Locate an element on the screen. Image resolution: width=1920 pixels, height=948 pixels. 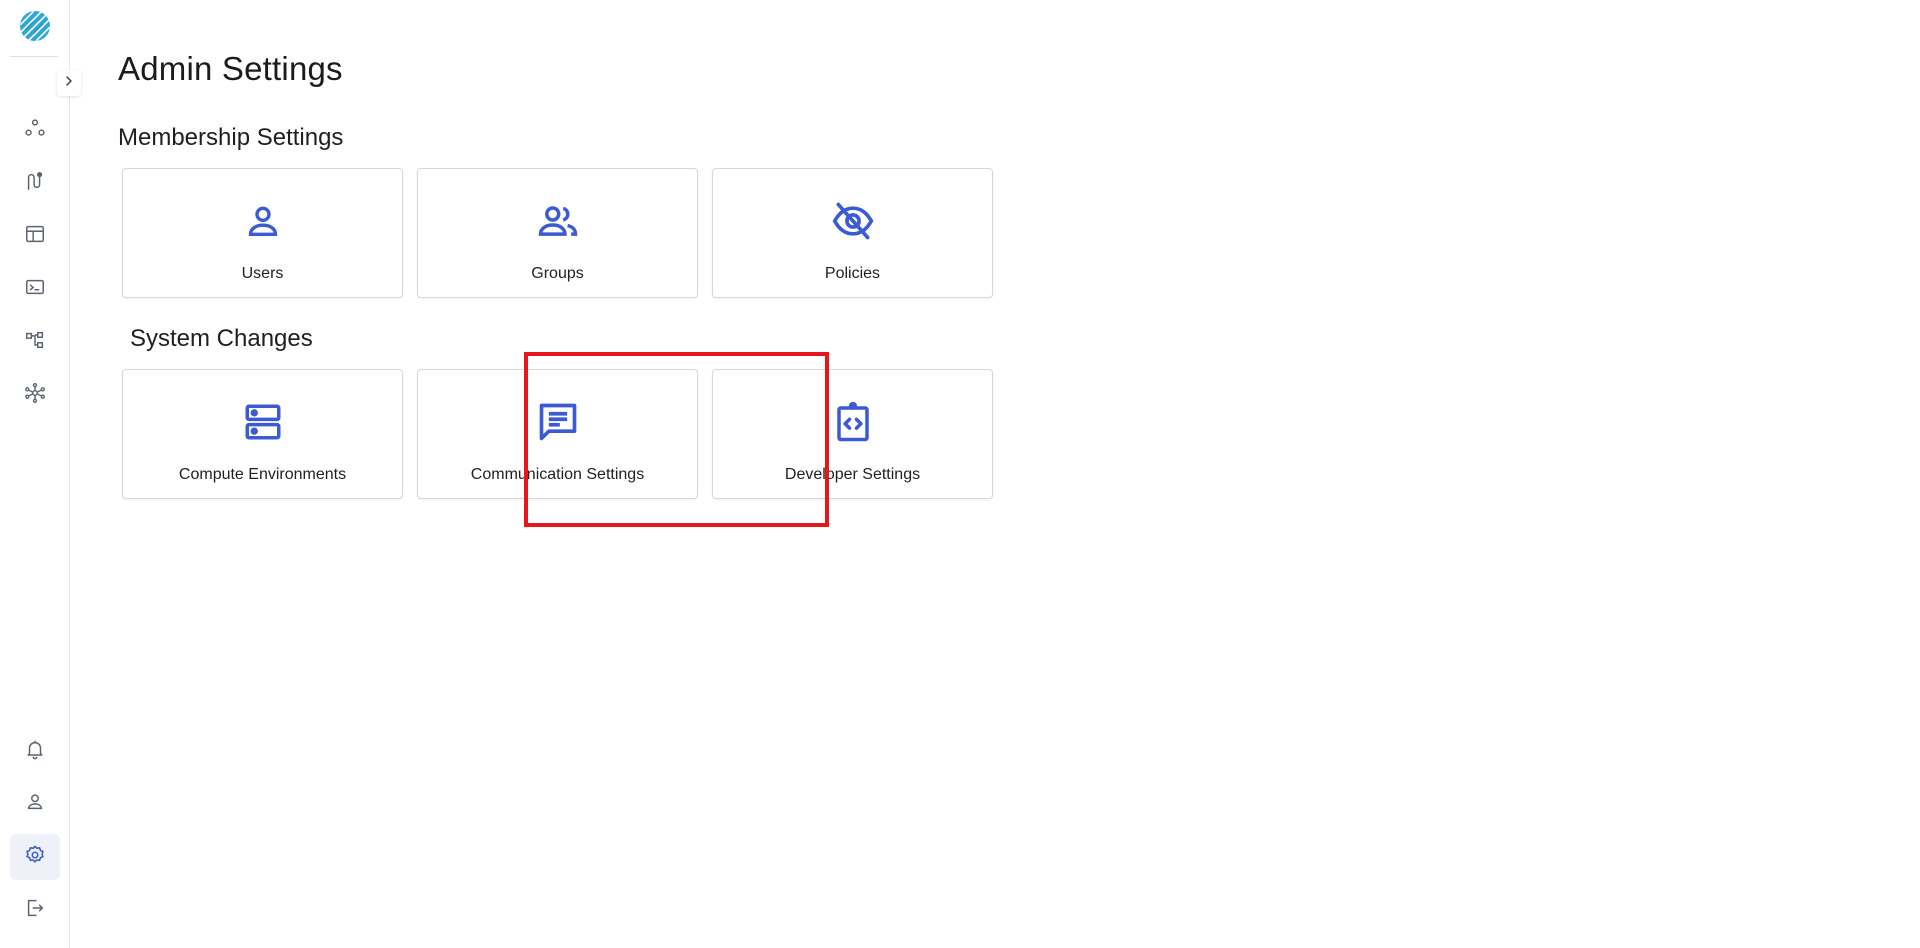
sidebar-expand-button is located at coordinates (69, 83).